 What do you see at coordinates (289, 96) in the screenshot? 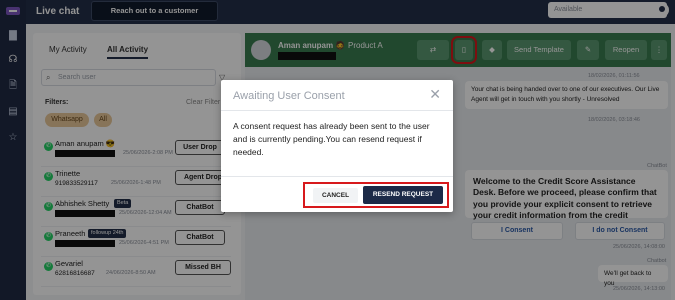
I see `modal-title: Awaiting User Consent` at bounding box center [289, 96].